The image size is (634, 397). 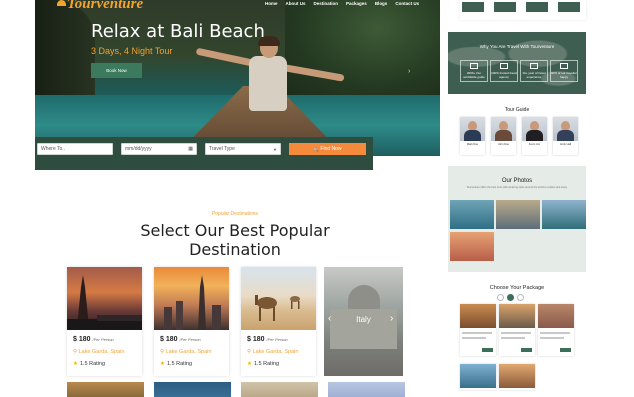 I want to click on hero-subtitle: 3 Days, 4 Night Tour, so click(x=132, y=51).